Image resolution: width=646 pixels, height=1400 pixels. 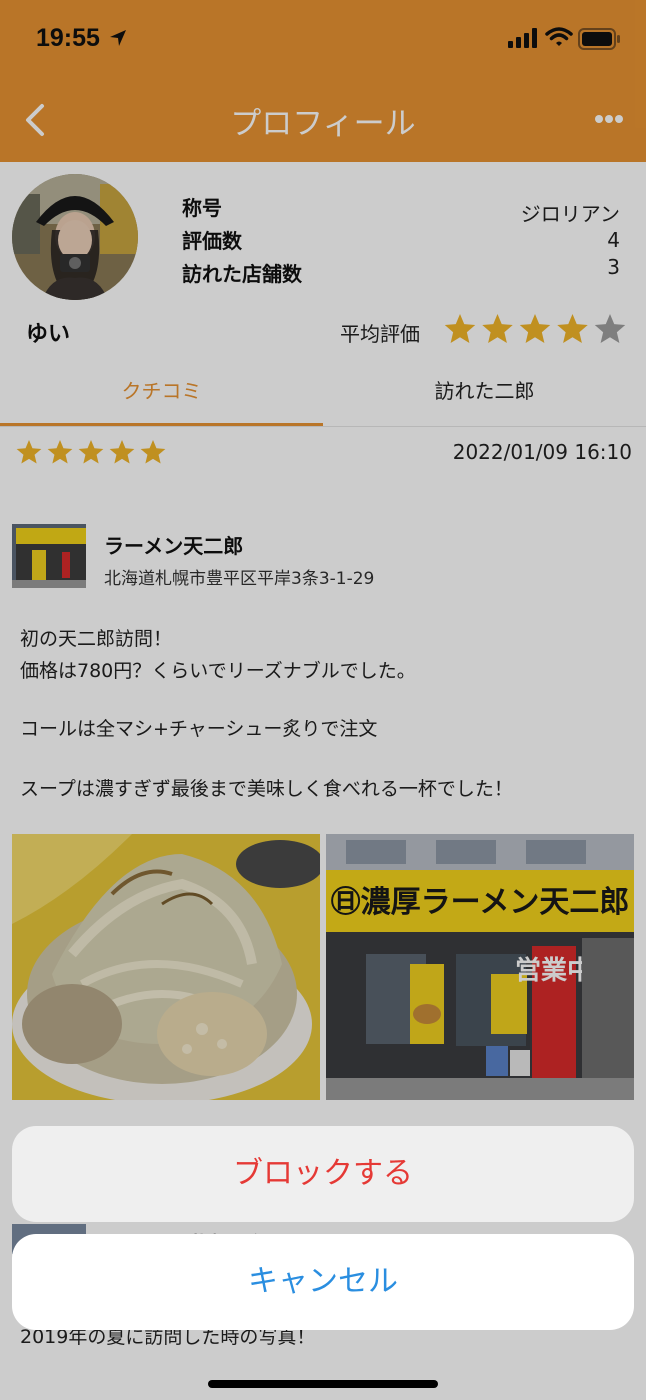 What do you see at coordinates (323, 1384) in the screenshot?
I see `home-indicator` at bounding box center [323, 1384].